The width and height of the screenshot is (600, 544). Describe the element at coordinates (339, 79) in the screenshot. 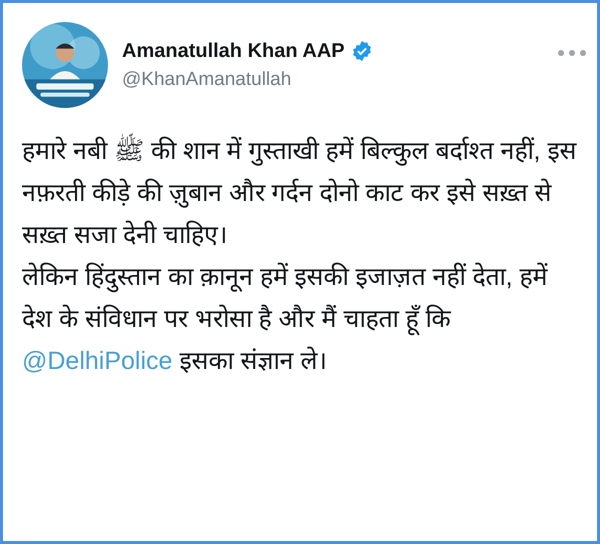

I see `author-handle: @KhanAmanatullah` at that location.